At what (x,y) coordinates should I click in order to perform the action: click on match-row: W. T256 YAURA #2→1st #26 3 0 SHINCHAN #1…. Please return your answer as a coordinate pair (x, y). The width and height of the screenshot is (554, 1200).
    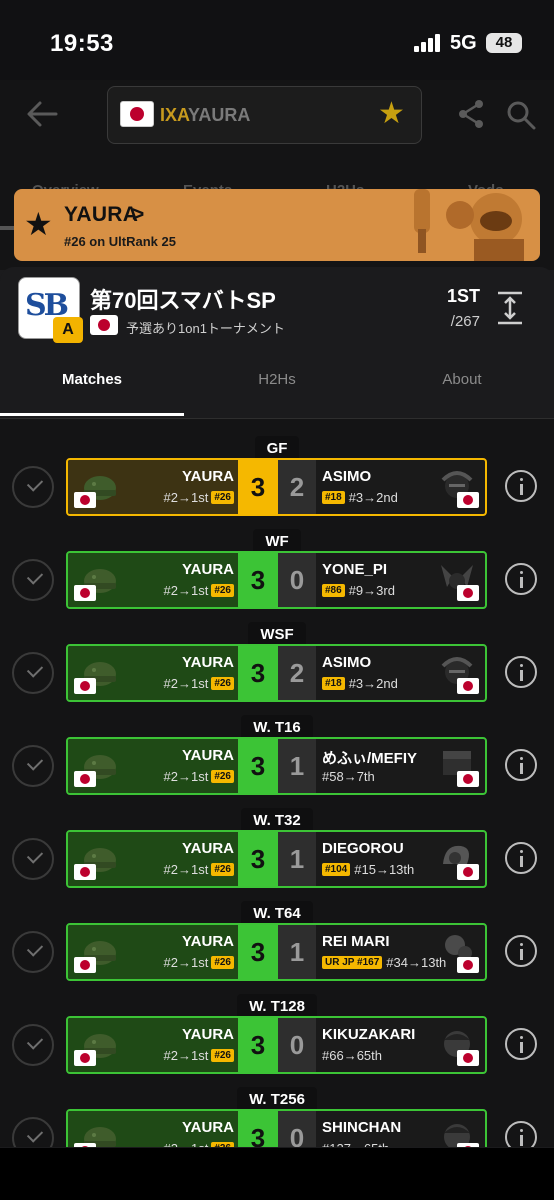
    Looking at the image, I should click on (277, 1117).